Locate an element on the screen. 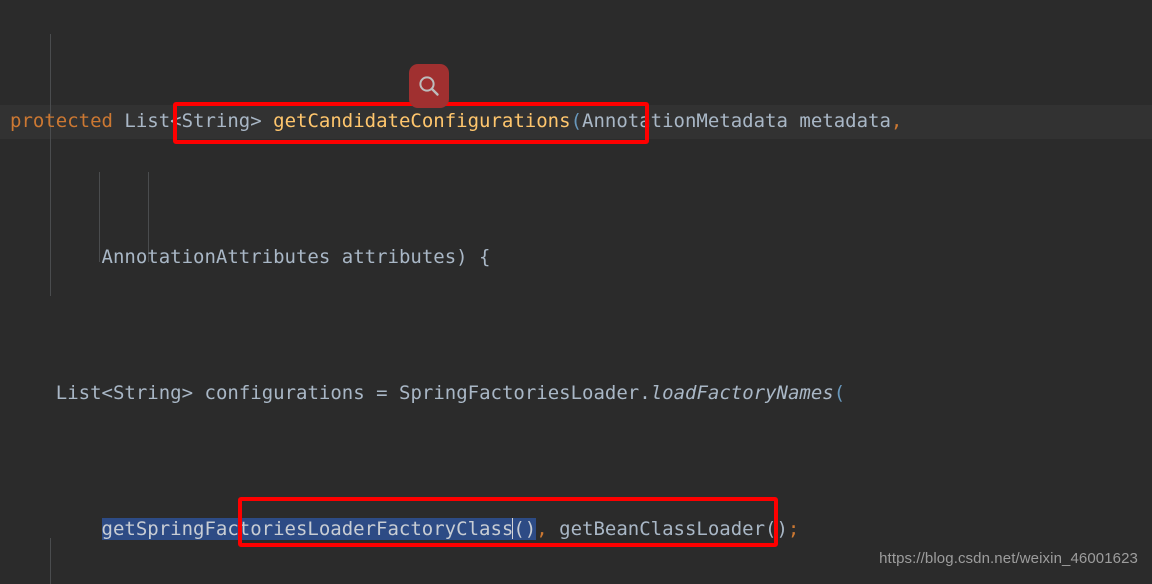 Image resolution: width=1152 pixels, height=584 pixels. semicolon: ; is located at coordinates (793, 529).